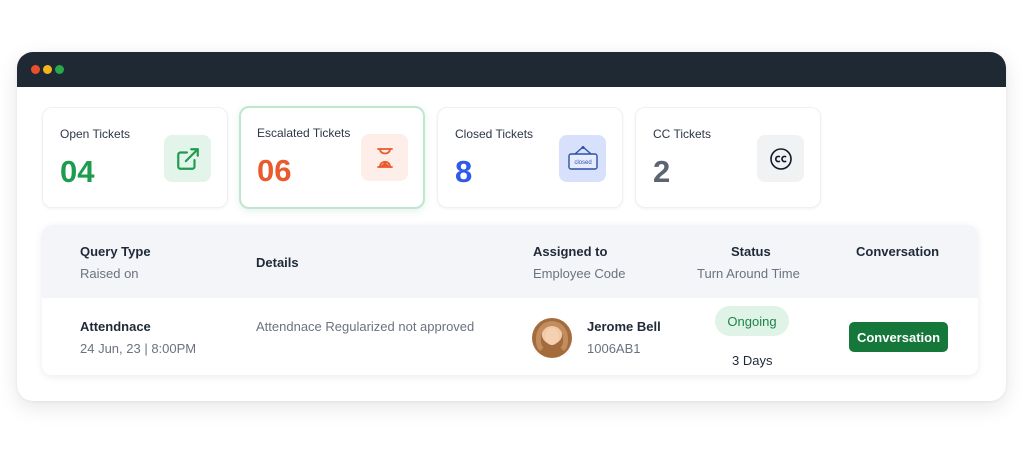 The height and width of the screenshot is (453, 1023). I want to click on header-status: Status, so click(751, 251).